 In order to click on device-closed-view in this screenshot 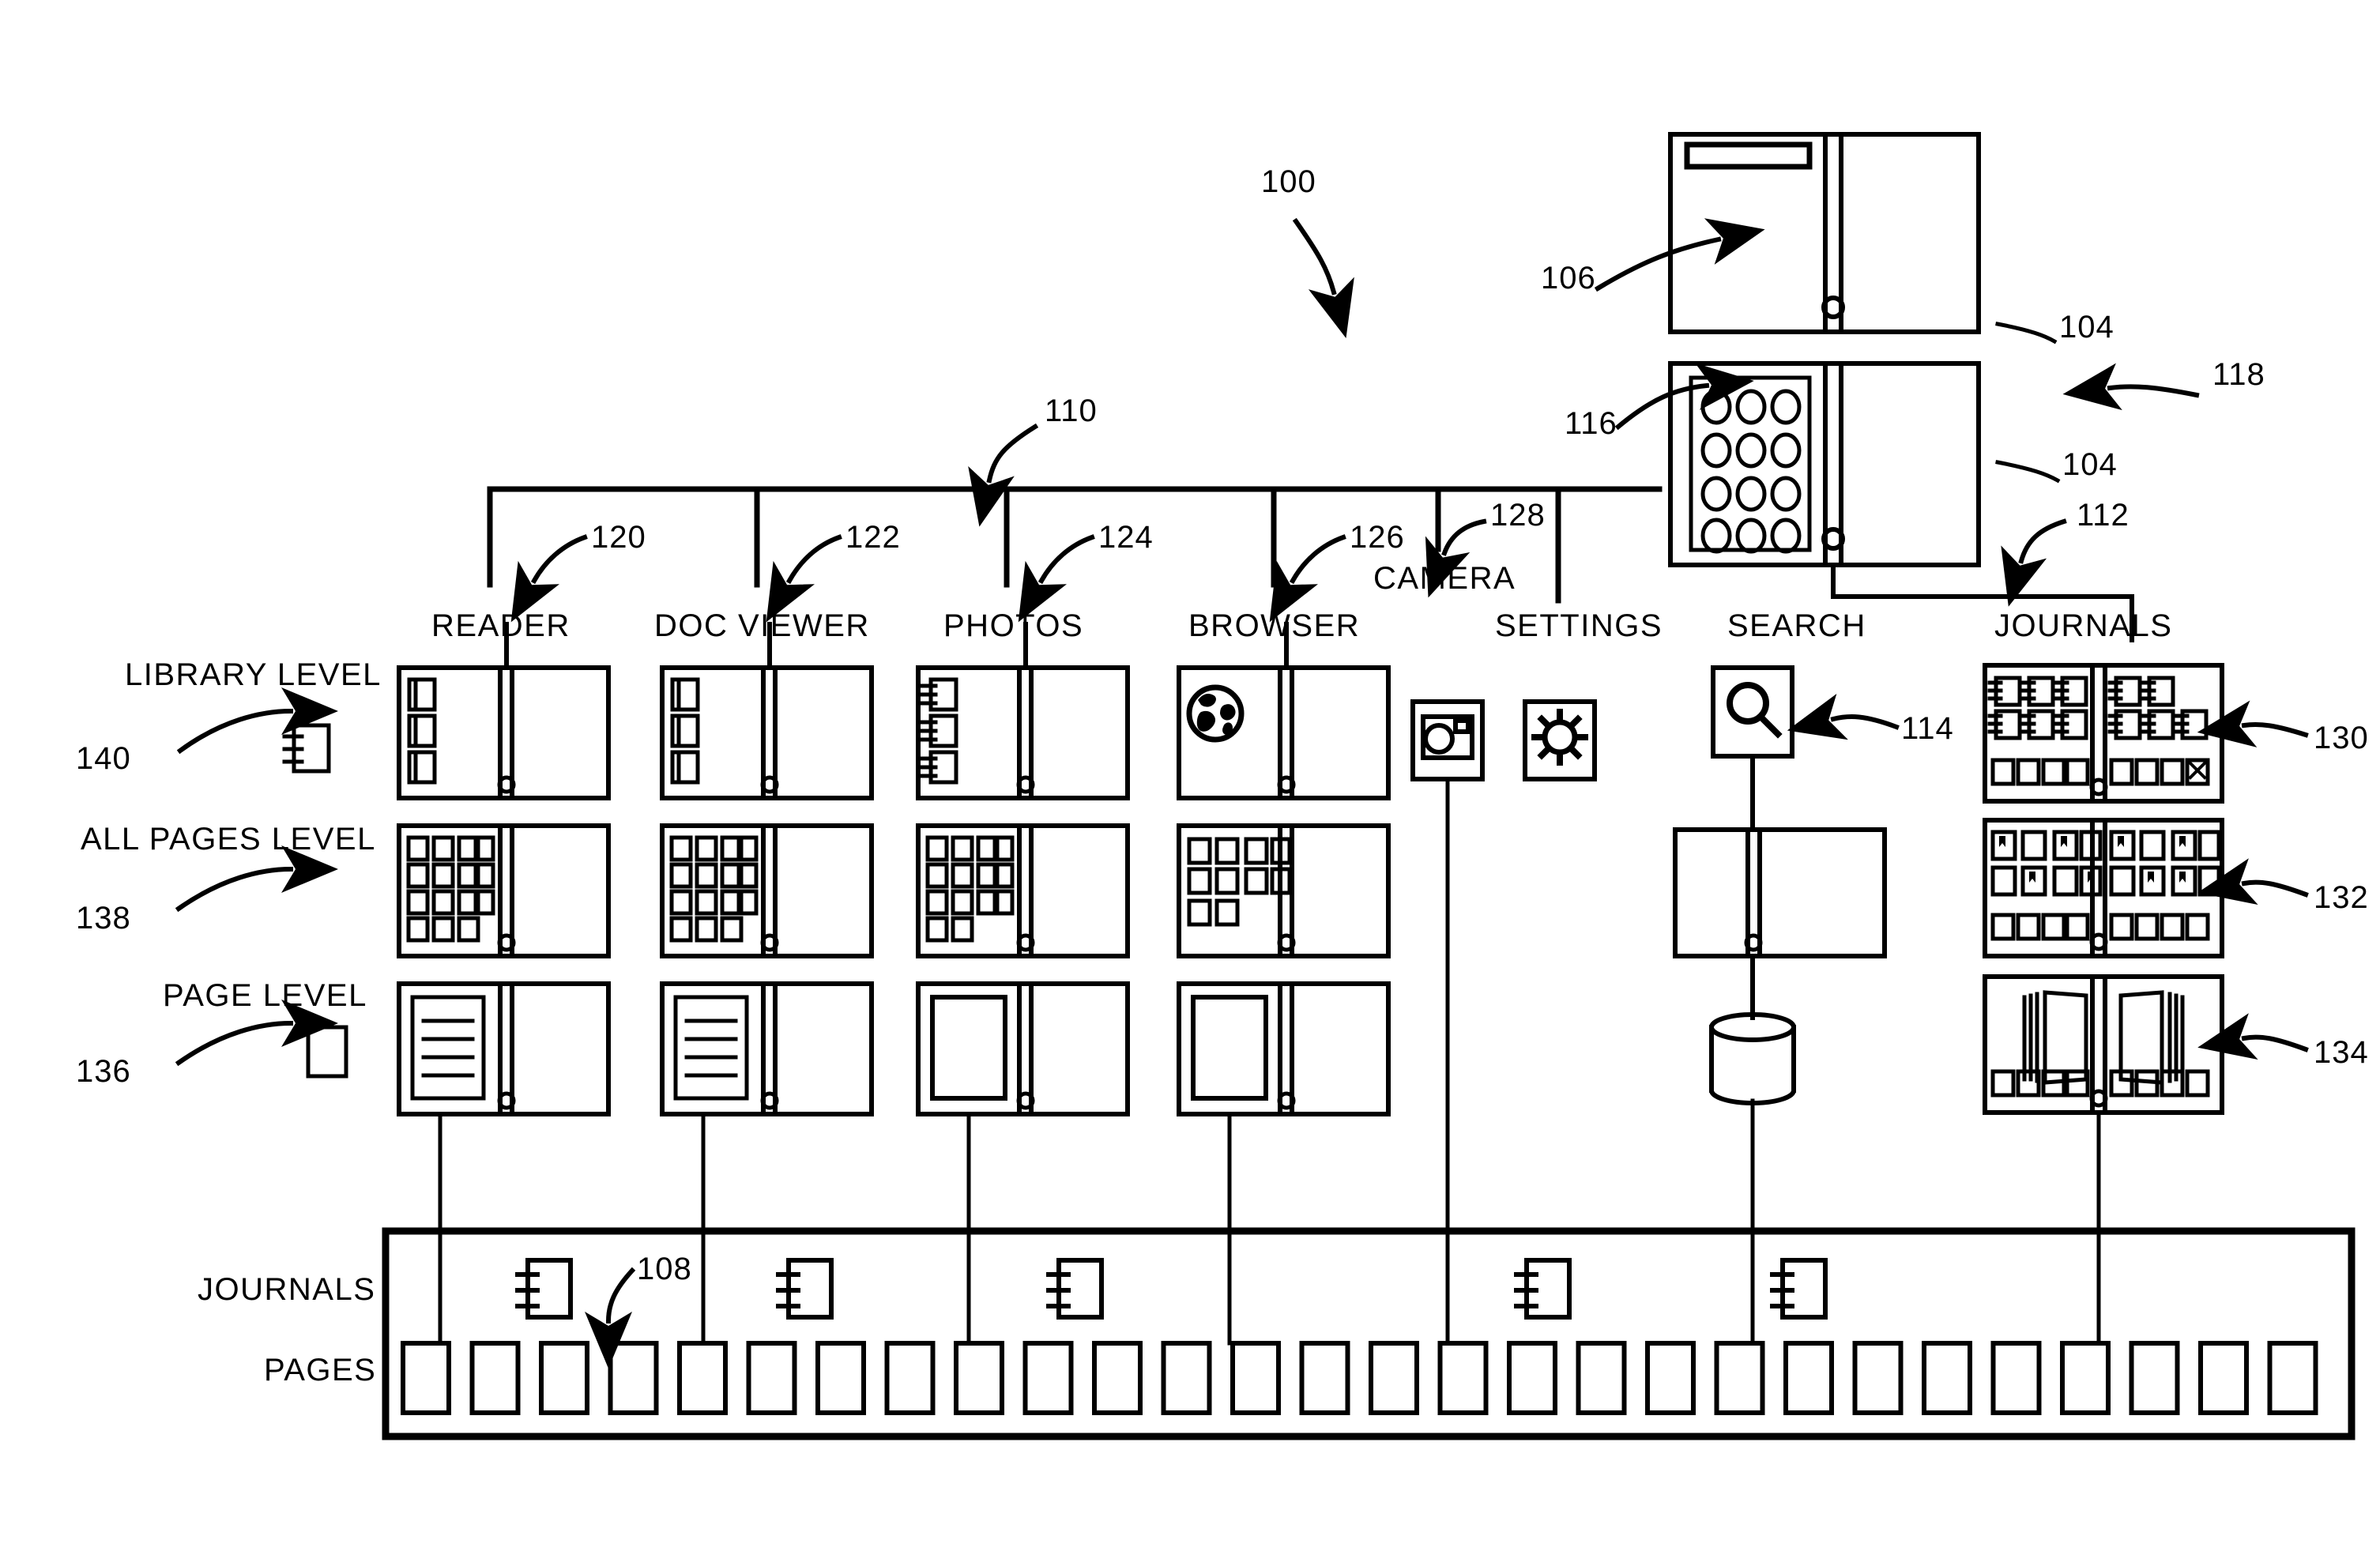, I will do `click(1824, 233)`.